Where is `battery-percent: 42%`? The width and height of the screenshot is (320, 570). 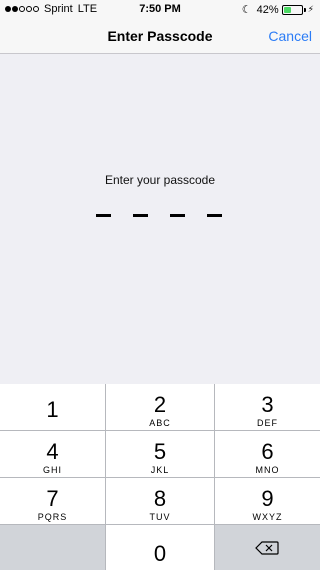
battery-percent: 42% is located at coordinates (267, 9).